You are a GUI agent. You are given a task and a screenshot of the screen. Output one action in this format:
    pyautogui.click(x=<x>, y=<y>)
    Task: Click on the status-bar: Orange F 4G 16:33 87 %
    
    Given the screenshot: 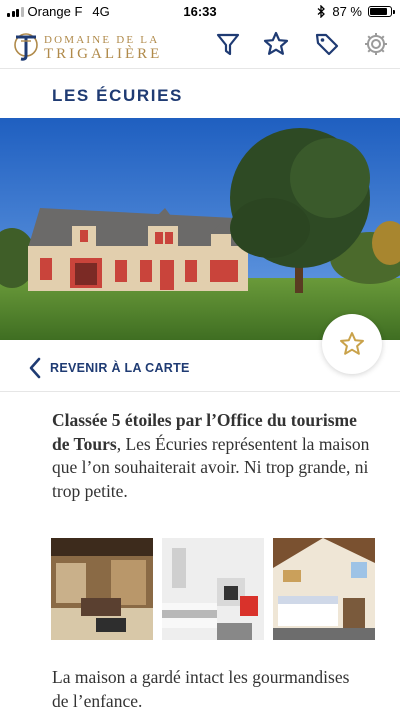 What is the action you would take?
    pyautogui.click(x=200, y=11)
    